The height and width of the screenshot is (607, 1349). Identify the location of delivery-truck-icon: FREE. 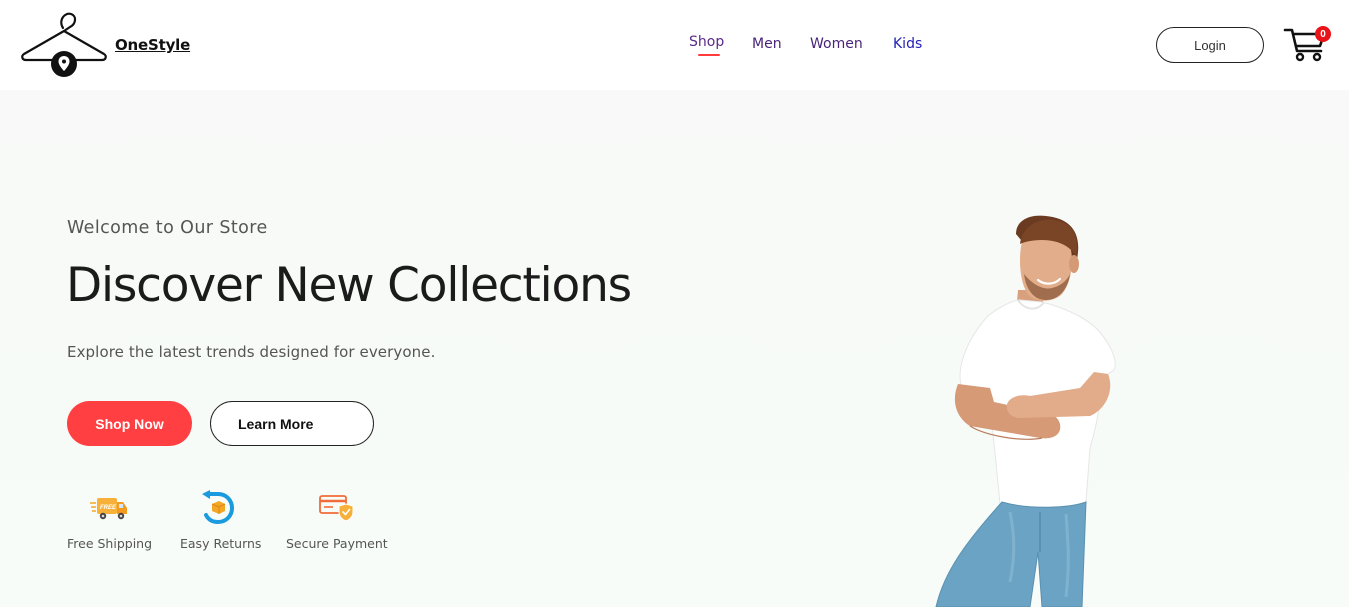
(108, 509).